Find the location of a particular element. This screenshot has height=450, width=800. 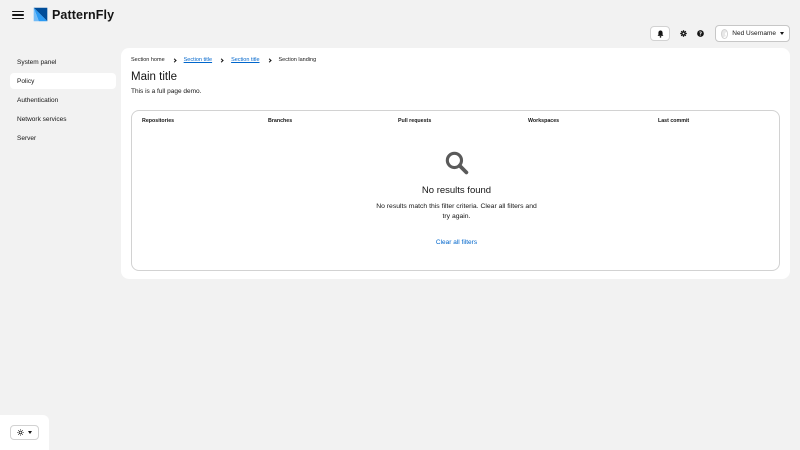

breadcrumb-link-section-title-2: Section title is located at coordinates (245, 60).